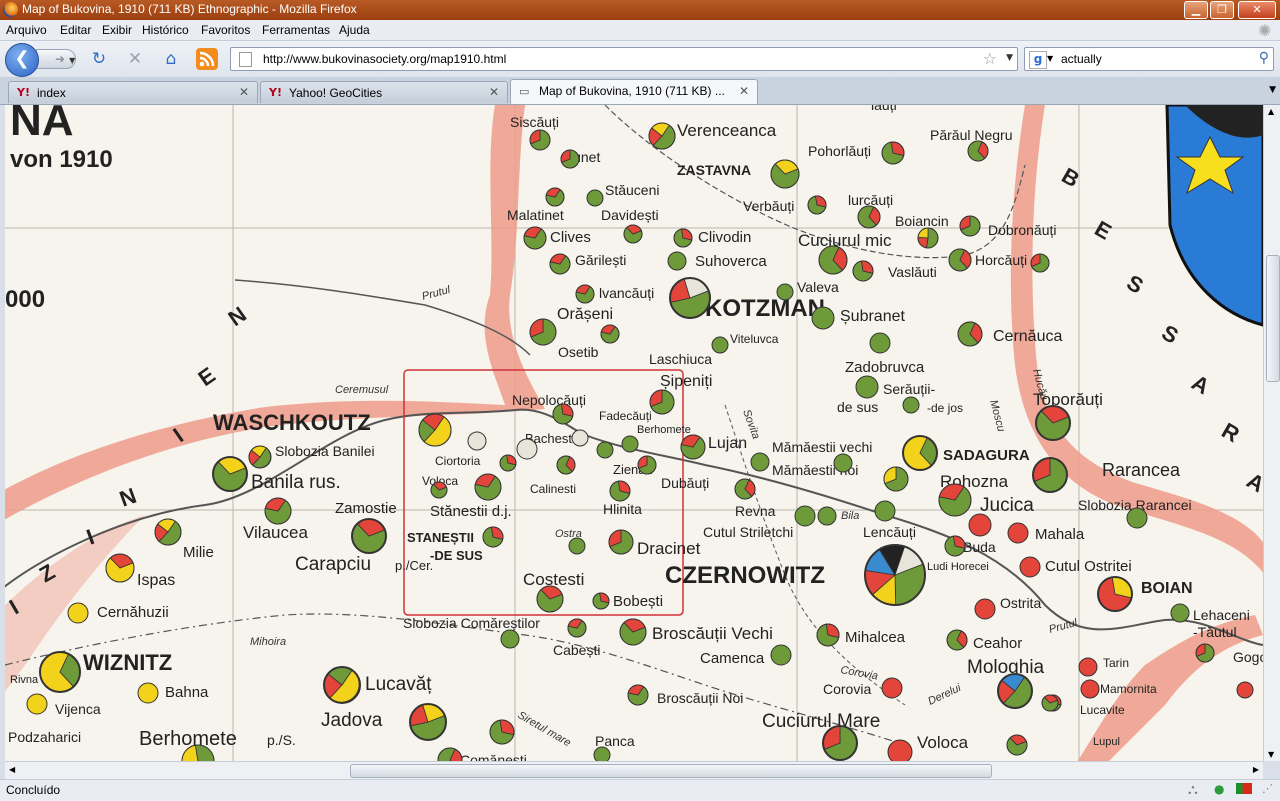 This screenshot has height=801, width=1280. I want to click on place-label-viteluvca: Viteluvca, so click(754, 339).